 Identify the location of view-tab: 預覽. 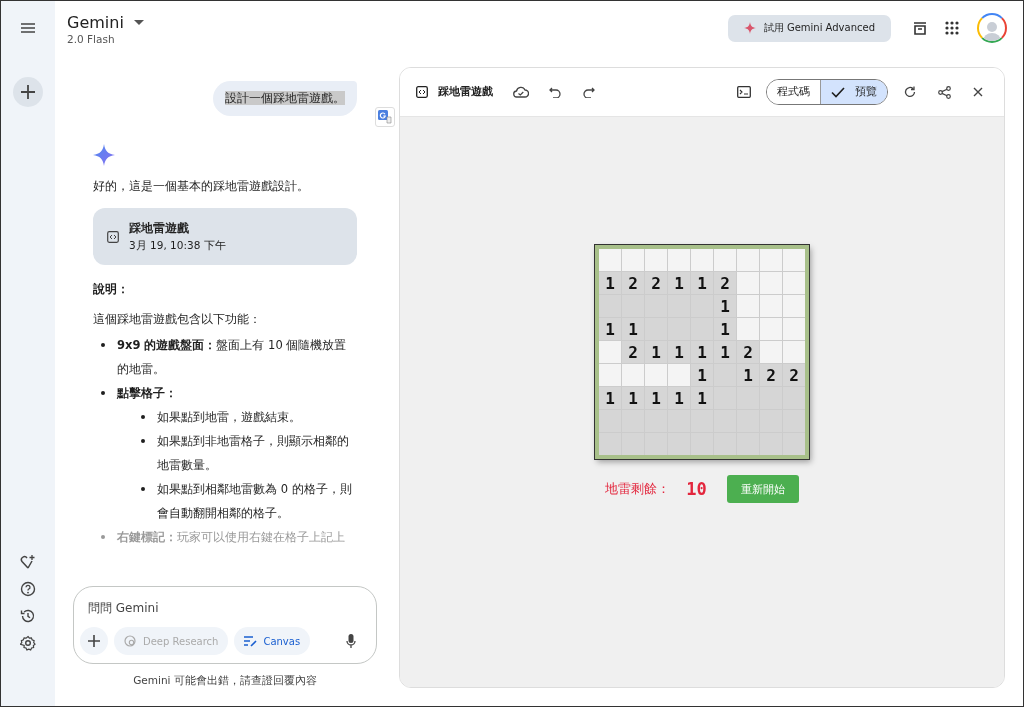
(853, 92).